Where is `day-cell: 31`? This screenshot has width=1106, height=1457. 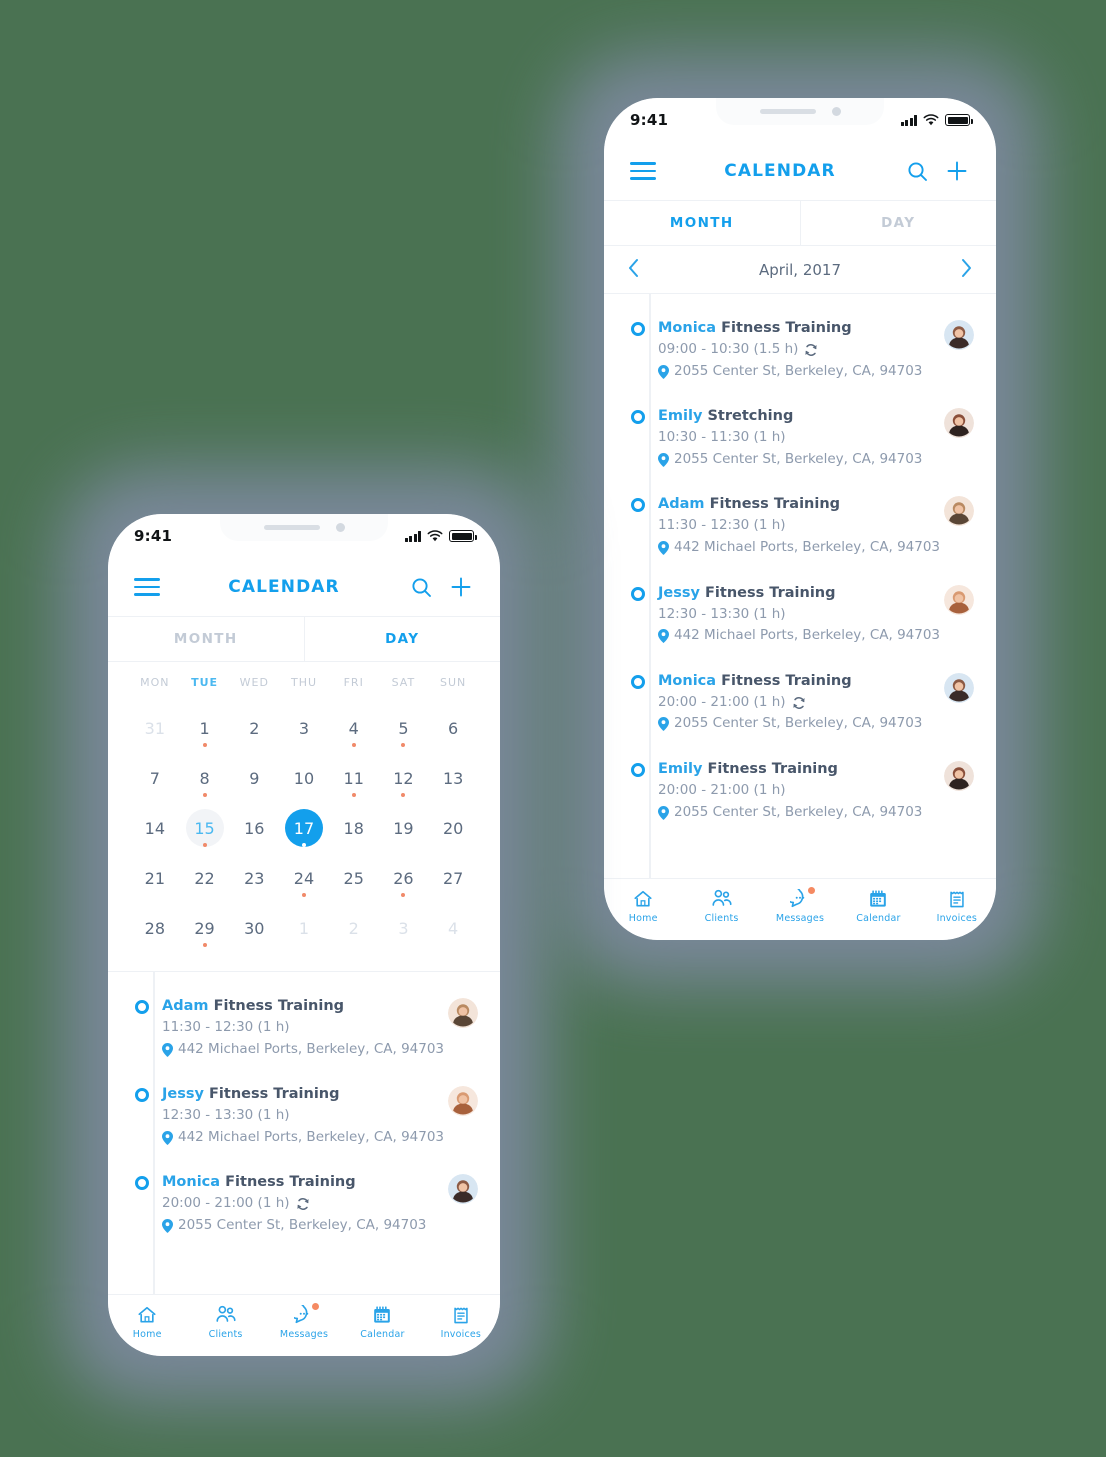 day-cell: 31 is located at coordinates (155, 728).